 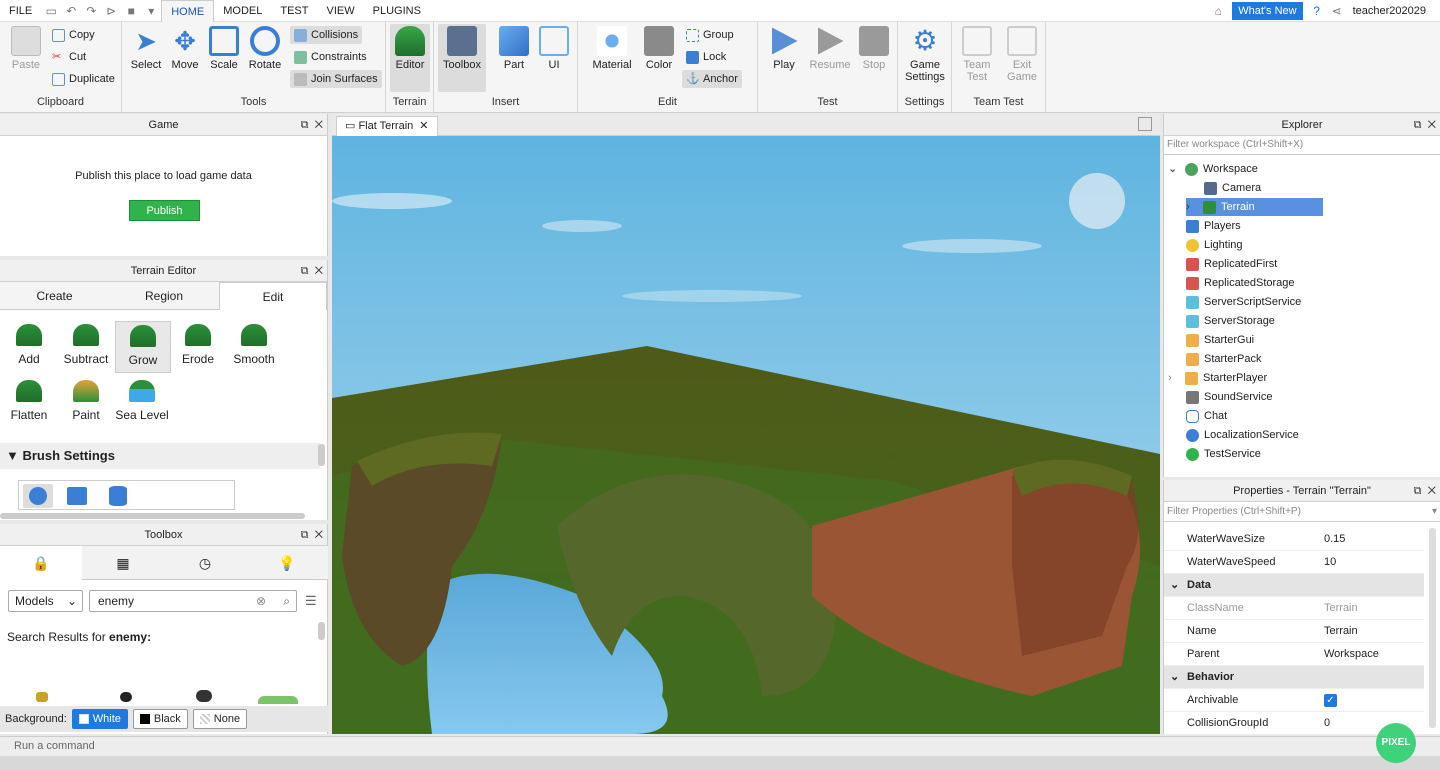 What do you see at coordinates (1294, 654) in the screenshot?
I see `prop-row-parent: Parent Workspace` at bounding box center [1294, 654].